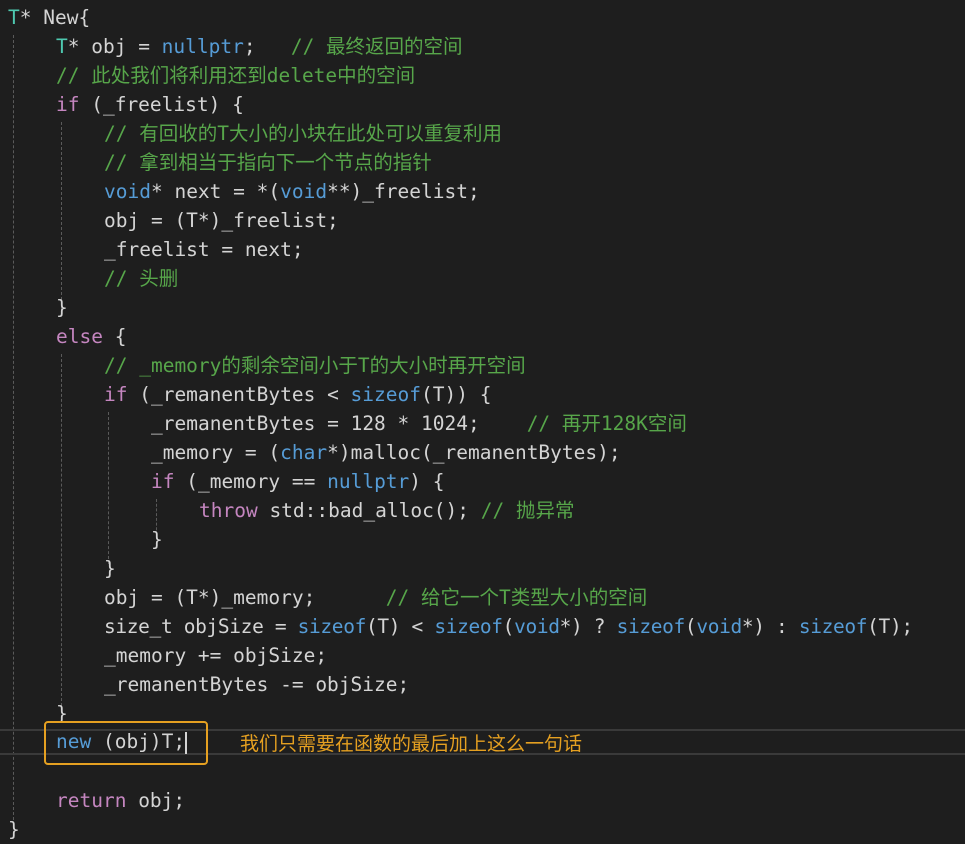  I want to click on code-comment: // 拿到相当于指向下一个节点的指针, so click(268, 162).